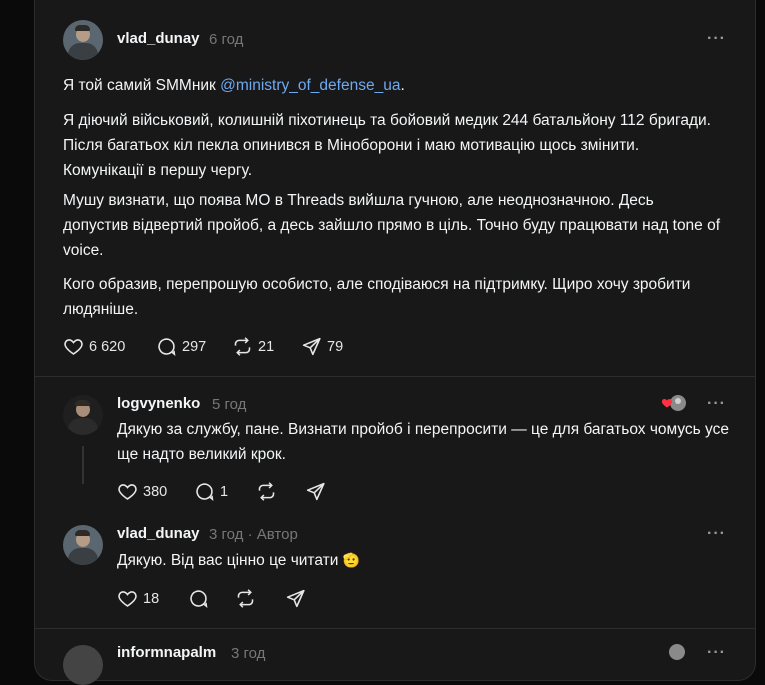 The image size is (765, 685). What do you see at coordinates (151, 598) in the screenshot?
I see `like-count: 18` at bounding box center [151, 598].